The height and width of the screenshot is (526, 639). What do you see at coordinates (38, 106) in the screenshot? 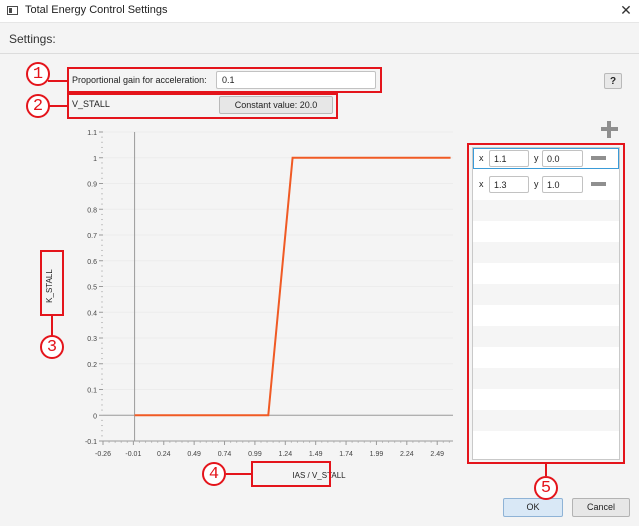
I see `annotation-badge-2: 2` at bounding box center [38, 106].